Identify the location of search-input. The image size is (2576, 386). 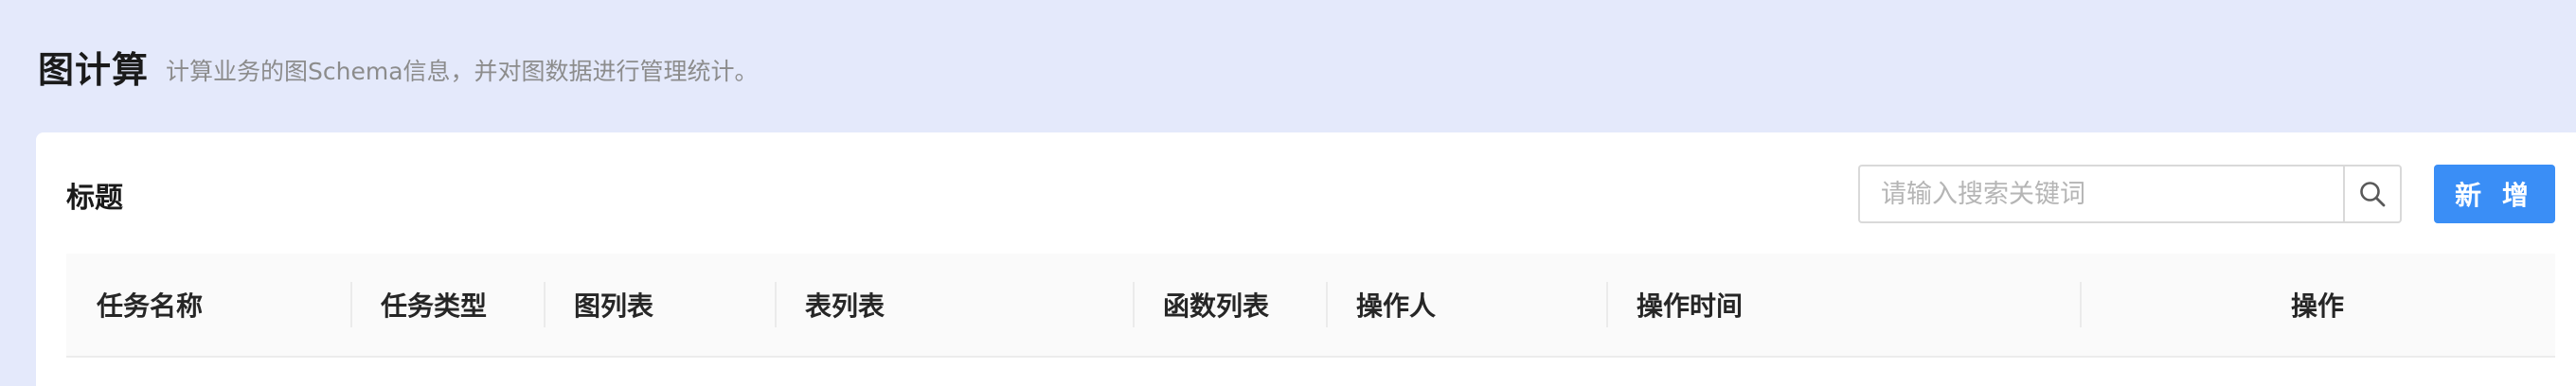
(2100, 194).